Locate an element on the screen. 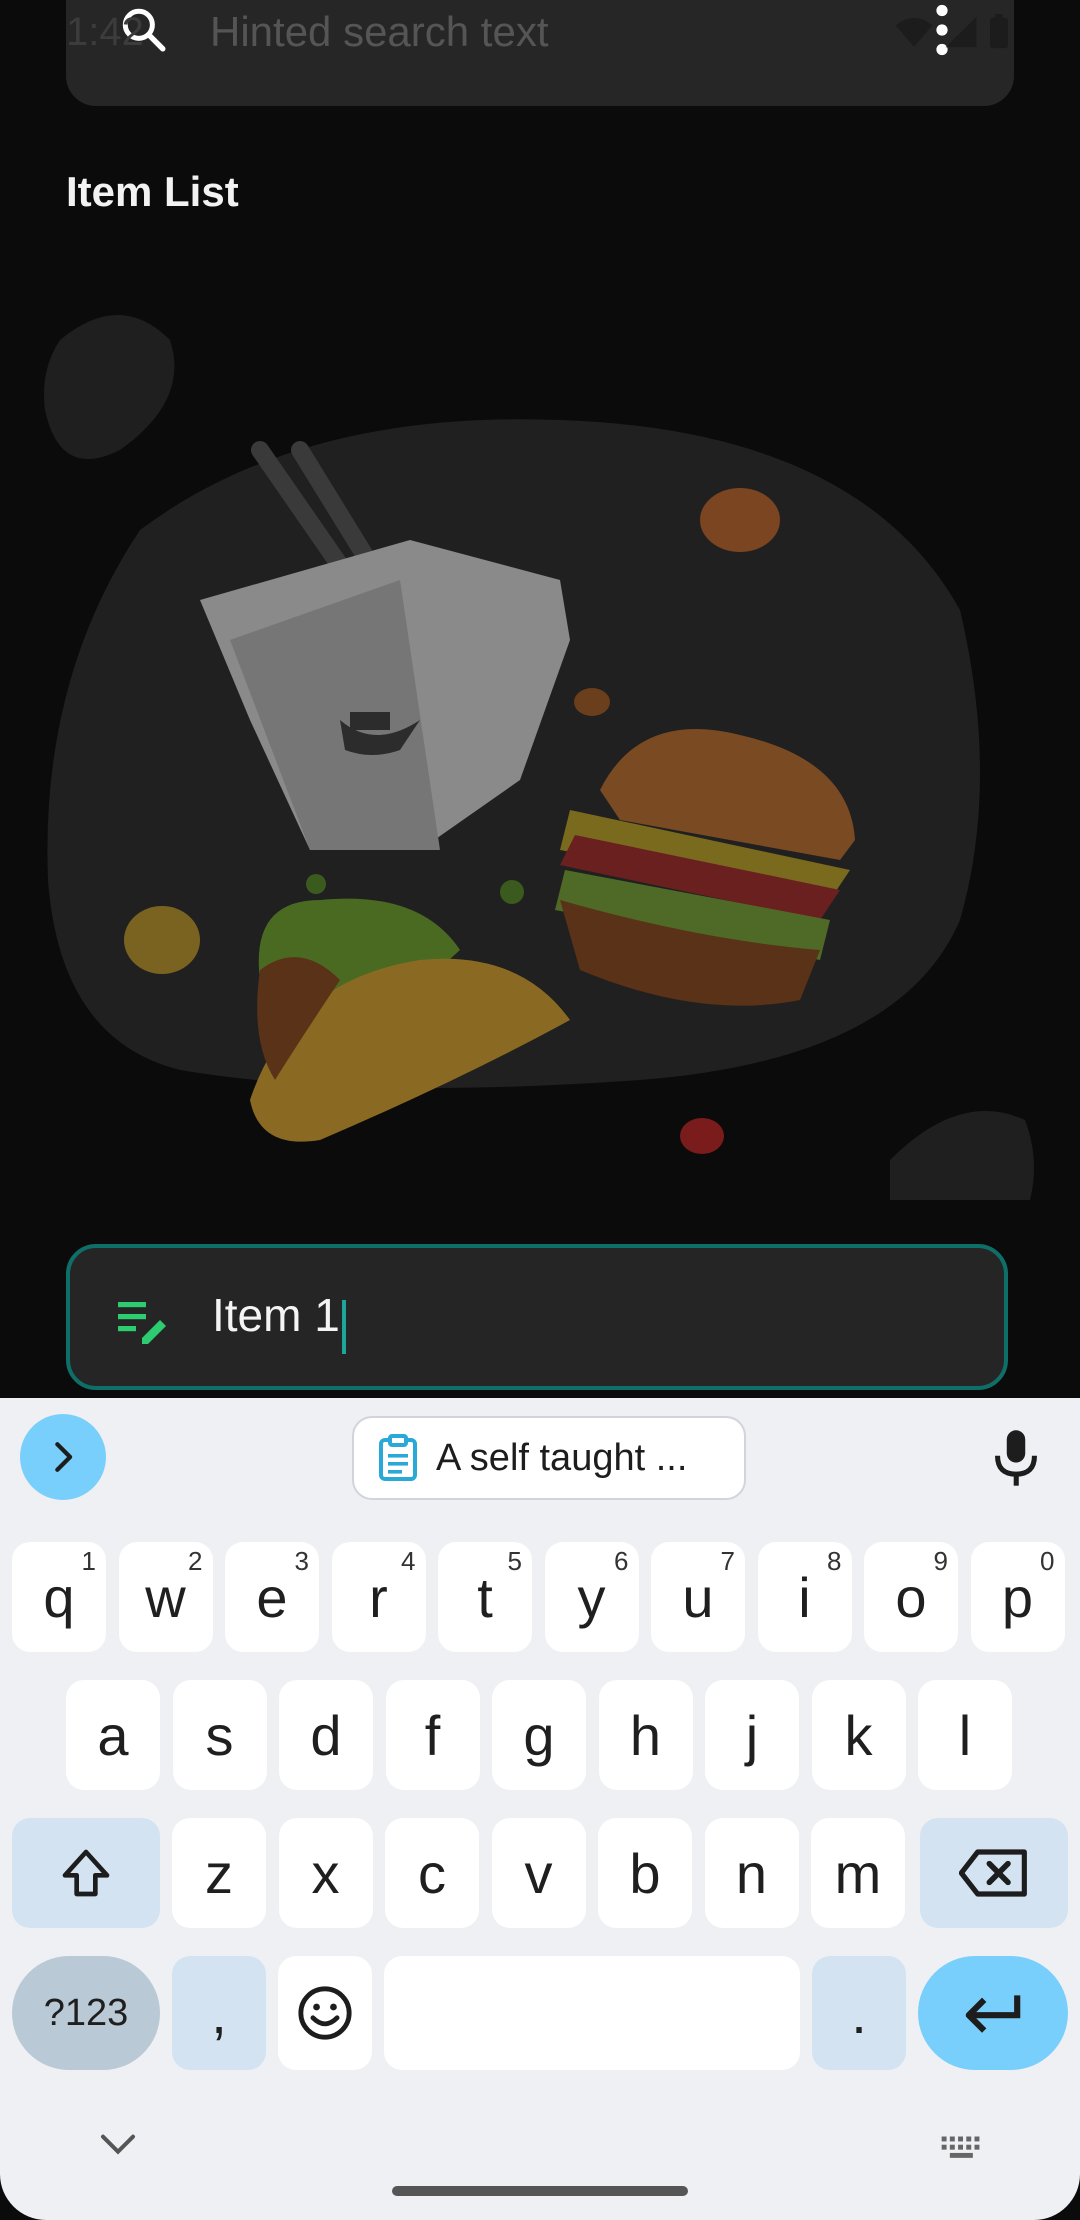 The height and width of the screenshot is (2220, 1080). key-label: y is located at coordinates (591, 1597).